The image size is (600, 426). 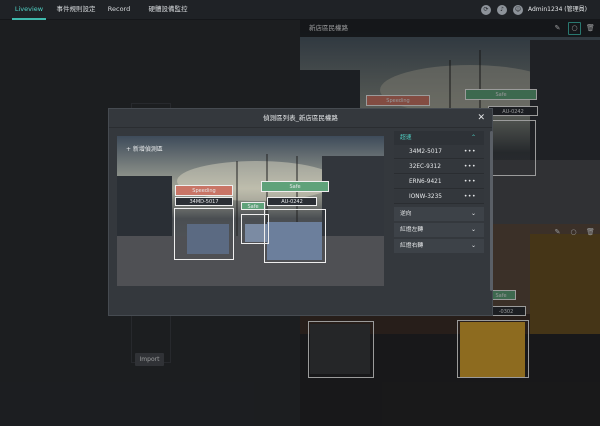 What do you see at coordinates (412, 246) in the screenshot?
I see `zone-group-label: 紅燈右轉` at bounding box center [412, 246].